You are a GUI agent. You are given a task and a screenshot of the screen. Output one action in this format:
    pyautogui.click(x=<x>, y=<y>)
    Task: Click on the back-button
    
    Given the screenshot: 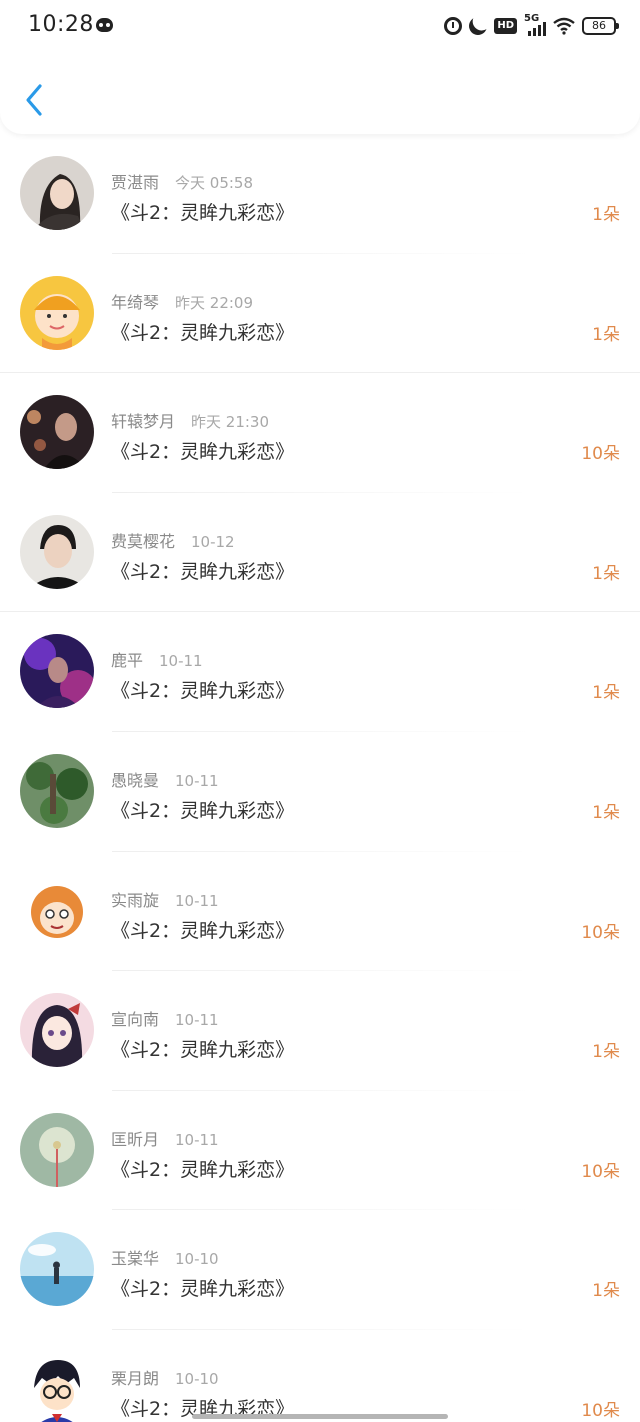 What is the action you would take?
    pyautogui.click(x=35, y=100)
    